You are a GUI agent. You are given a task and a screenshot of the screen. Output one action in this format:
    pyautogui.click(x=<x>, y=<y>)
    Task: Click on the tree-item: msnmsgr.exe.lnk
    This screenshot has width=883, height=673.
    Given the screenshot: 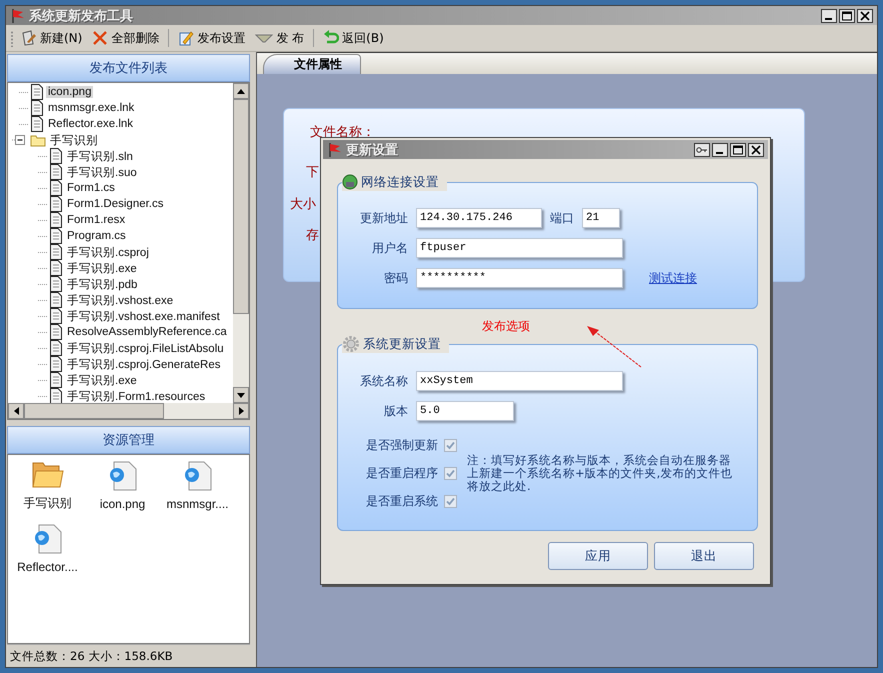 What is the action you would take?
    pyautogui.click(x=91, y=108)
    